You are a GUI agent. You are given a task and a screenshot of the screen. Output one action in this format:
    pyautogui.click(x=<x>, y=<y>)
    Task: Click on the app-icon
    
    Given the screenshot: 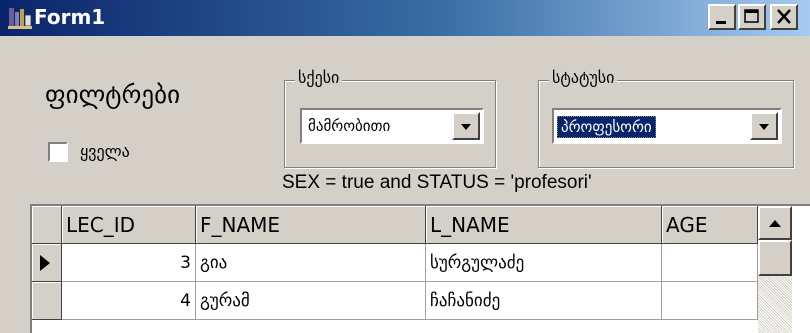 What is the action you would take?
    pyautogui.click(x=20, y=18)
    